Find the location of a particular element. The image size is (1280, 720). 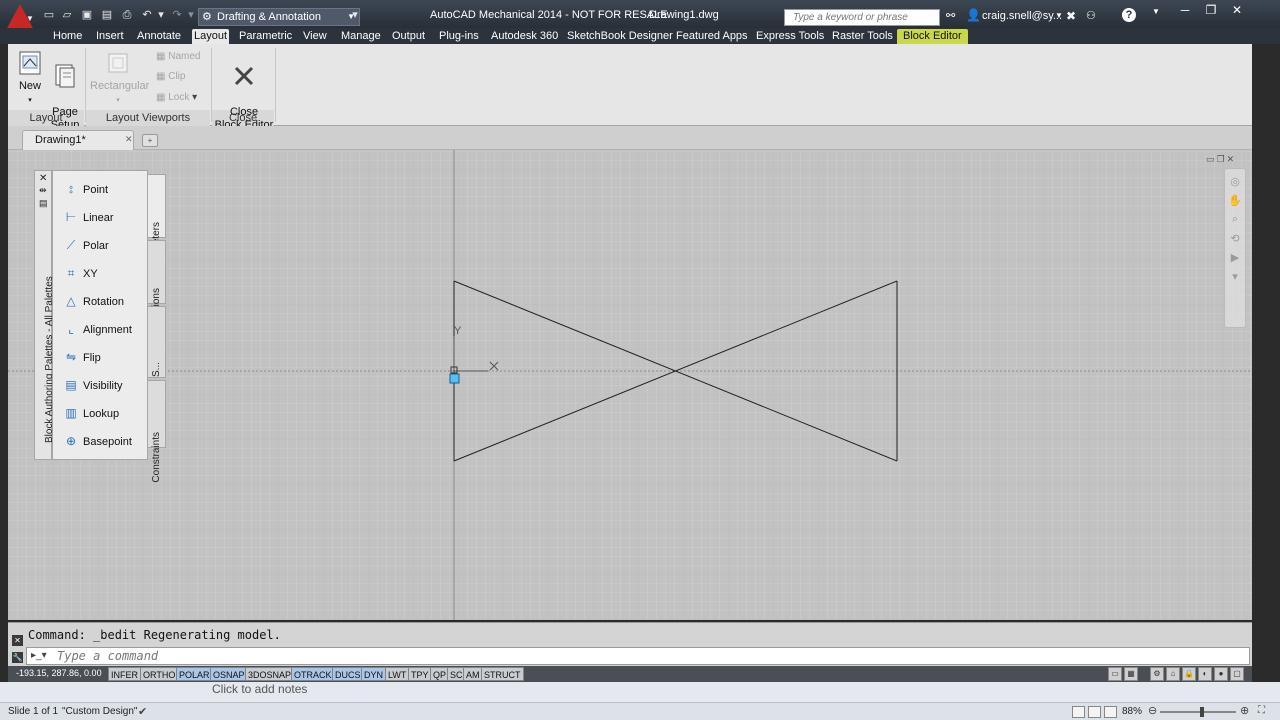

clip-viewport-button: ▦ Clip is located at coordinates (170, 76).